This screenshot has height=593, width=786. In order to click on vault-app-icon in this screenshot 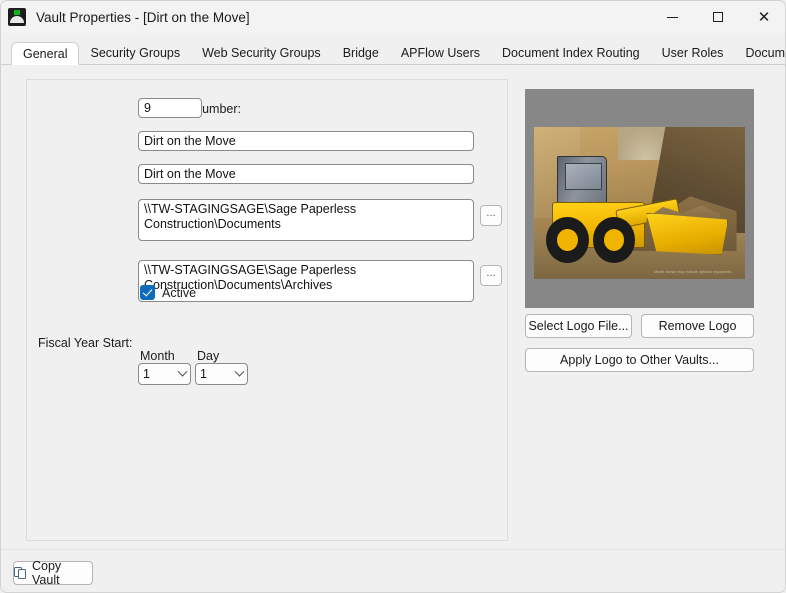, I will do `click(17, 17)`.